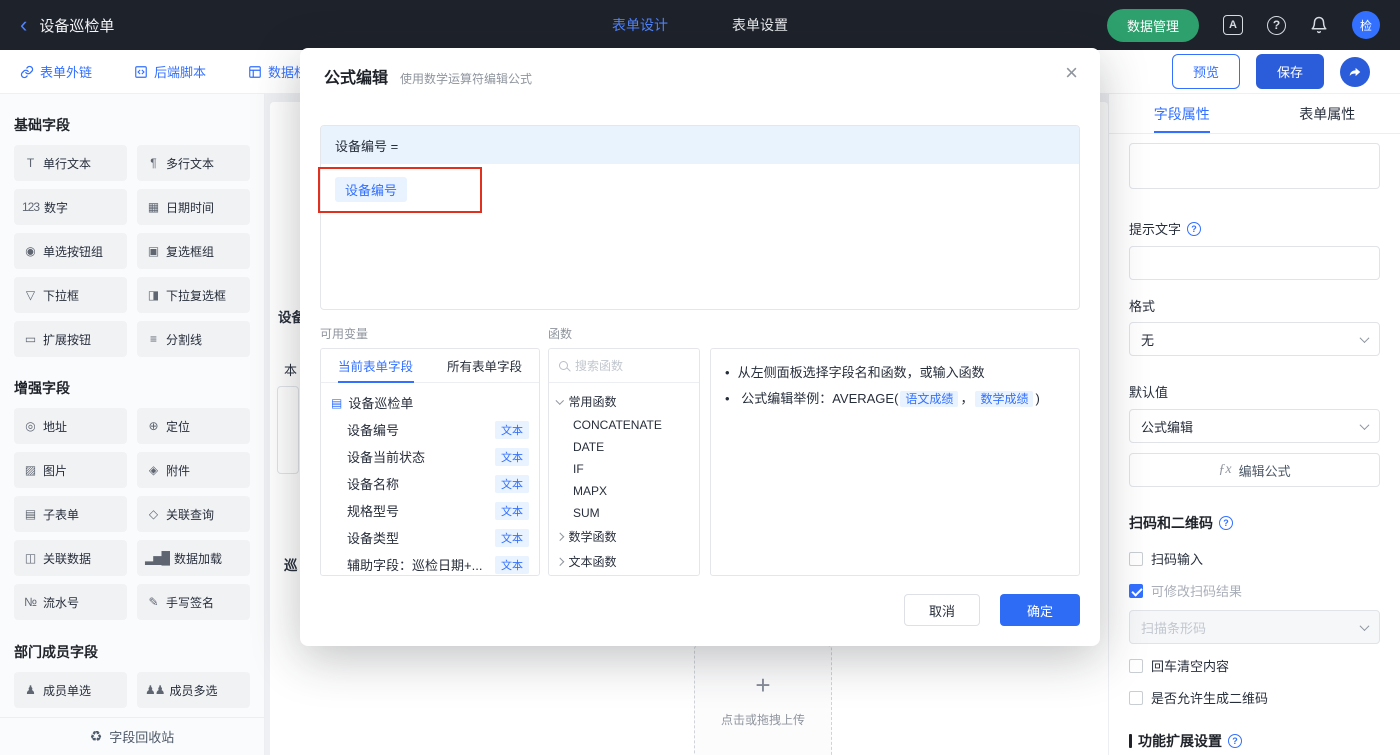  What do you see at coordinates (70, 426) in the screenshot?
I see `field-button-address: ◎ 地址` at bounding box center [70, 426].